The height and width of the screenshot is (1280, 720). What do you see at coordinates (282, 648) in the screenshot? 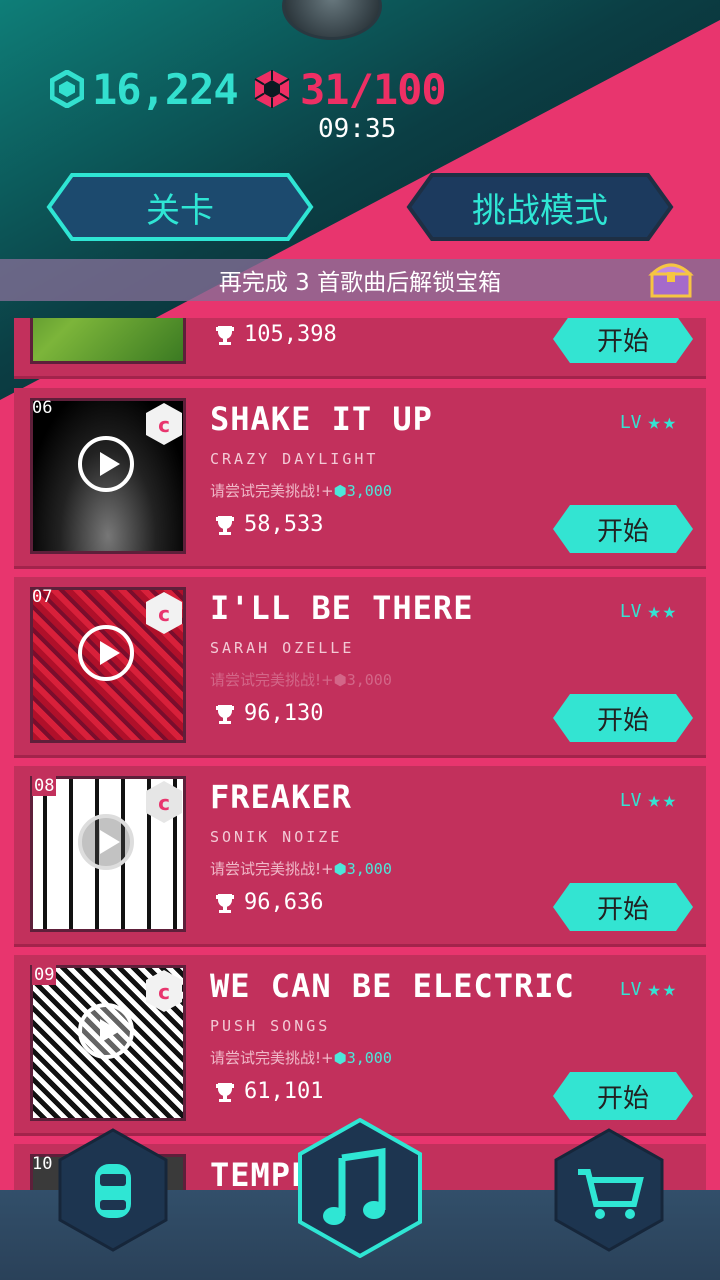
I see `song-artist: SARAH OZELLE` at bounding box center [282, 648].